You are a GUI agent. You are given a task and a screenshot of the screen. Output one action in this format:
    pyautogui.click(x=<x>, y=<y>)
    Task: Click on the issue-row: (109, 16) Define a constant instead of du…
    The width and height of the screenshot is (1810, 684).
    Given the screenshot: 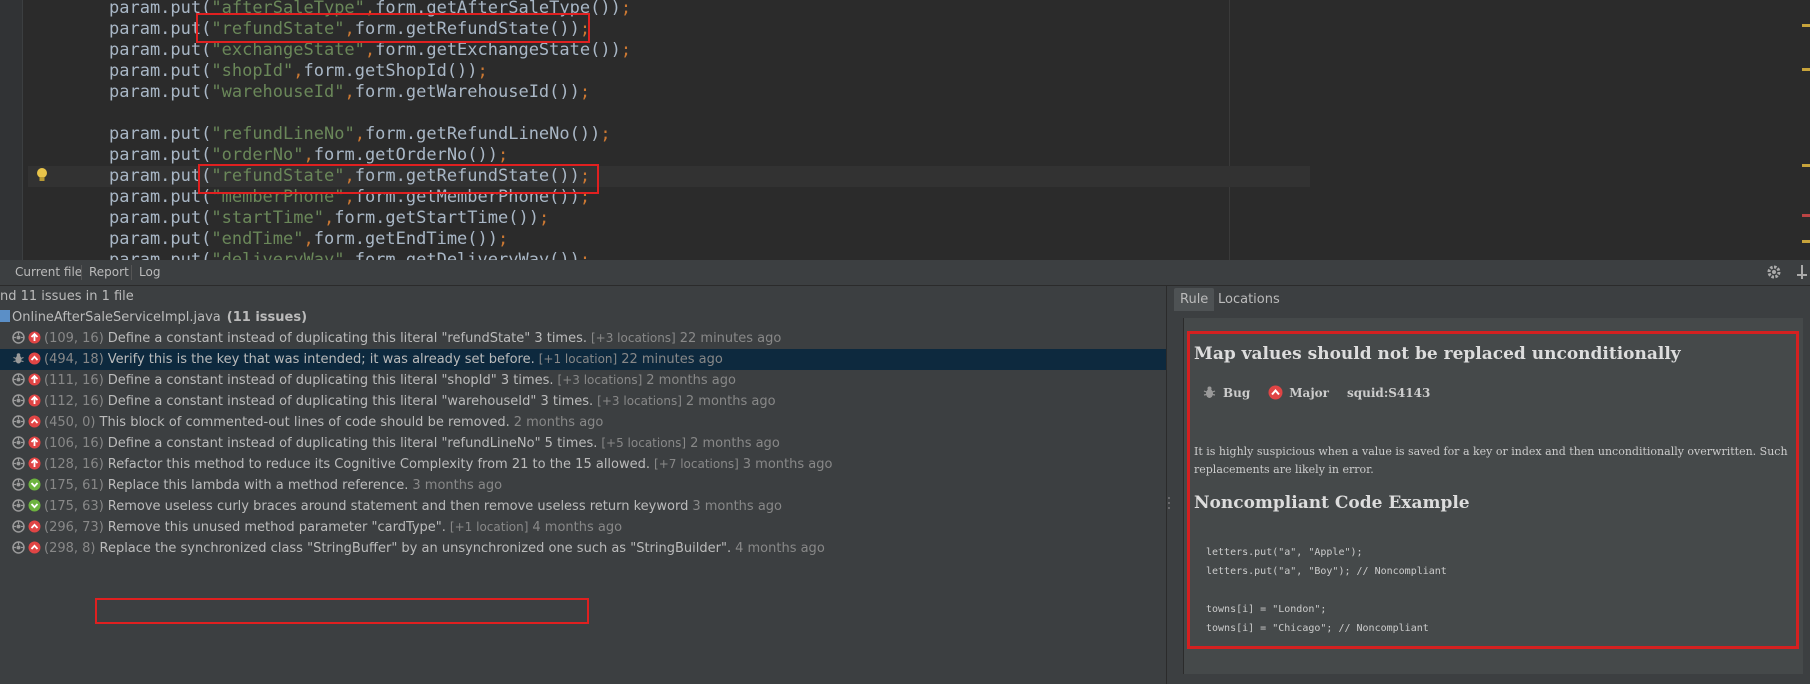 What is the action you would take?
    pyautogui.click(x=583, y=338)
    